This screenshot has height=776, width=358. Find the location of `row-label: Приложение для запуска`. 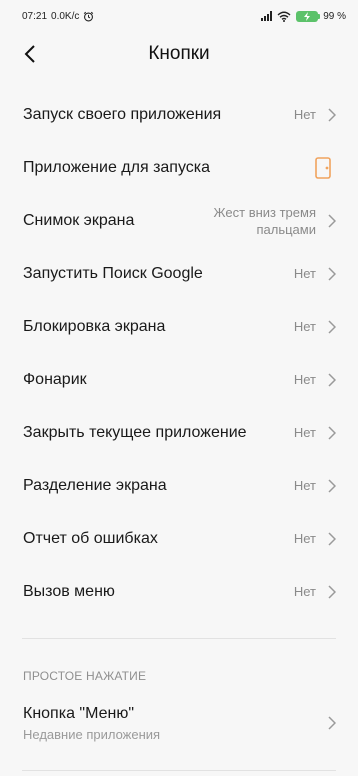

row-label: Приложение для запуска is located at coordinates (117, 167).